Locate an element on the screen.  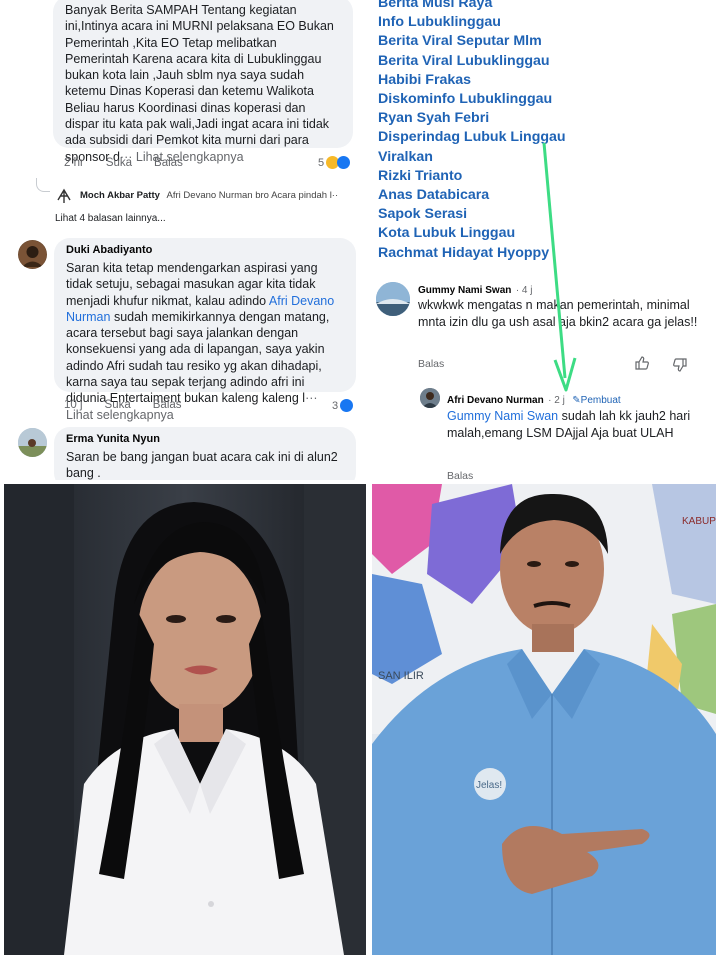
reply-thread-line is located at coordinates (43, 185).